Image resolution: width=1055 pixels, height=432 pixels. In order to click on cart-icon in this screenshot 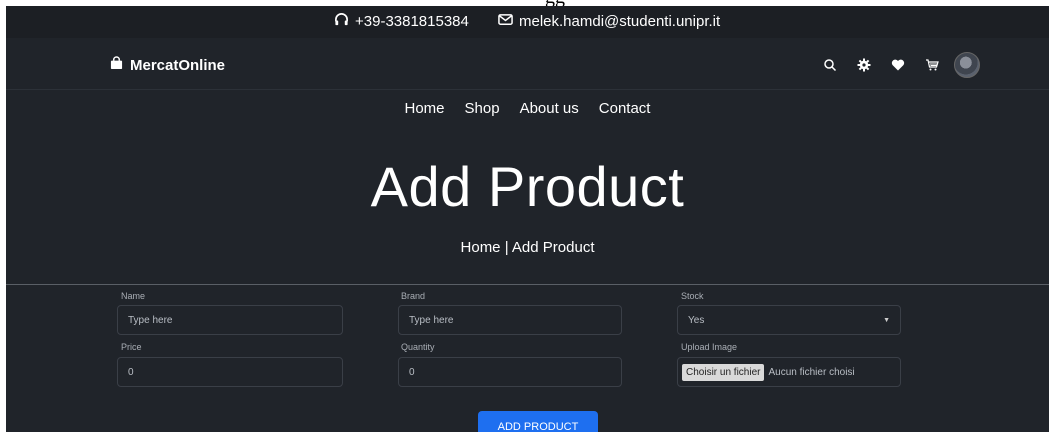, I will do `click(932, 65)`.